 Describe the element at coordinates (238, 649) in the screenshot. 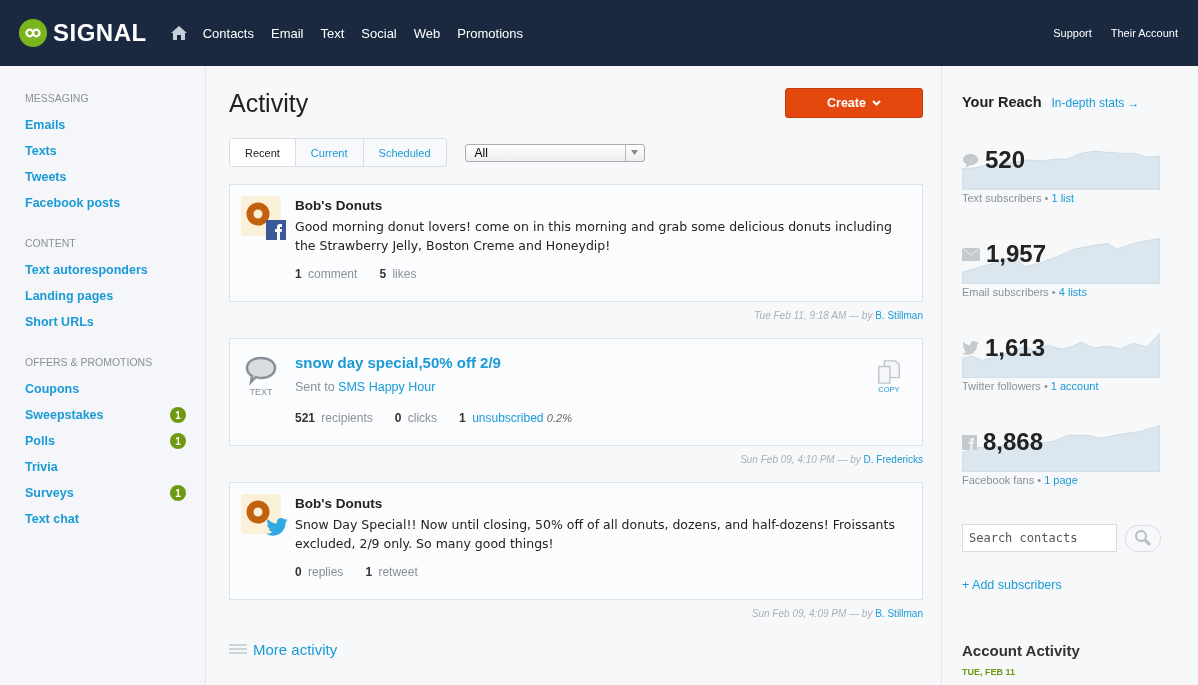

I see `list-icon` at that location.